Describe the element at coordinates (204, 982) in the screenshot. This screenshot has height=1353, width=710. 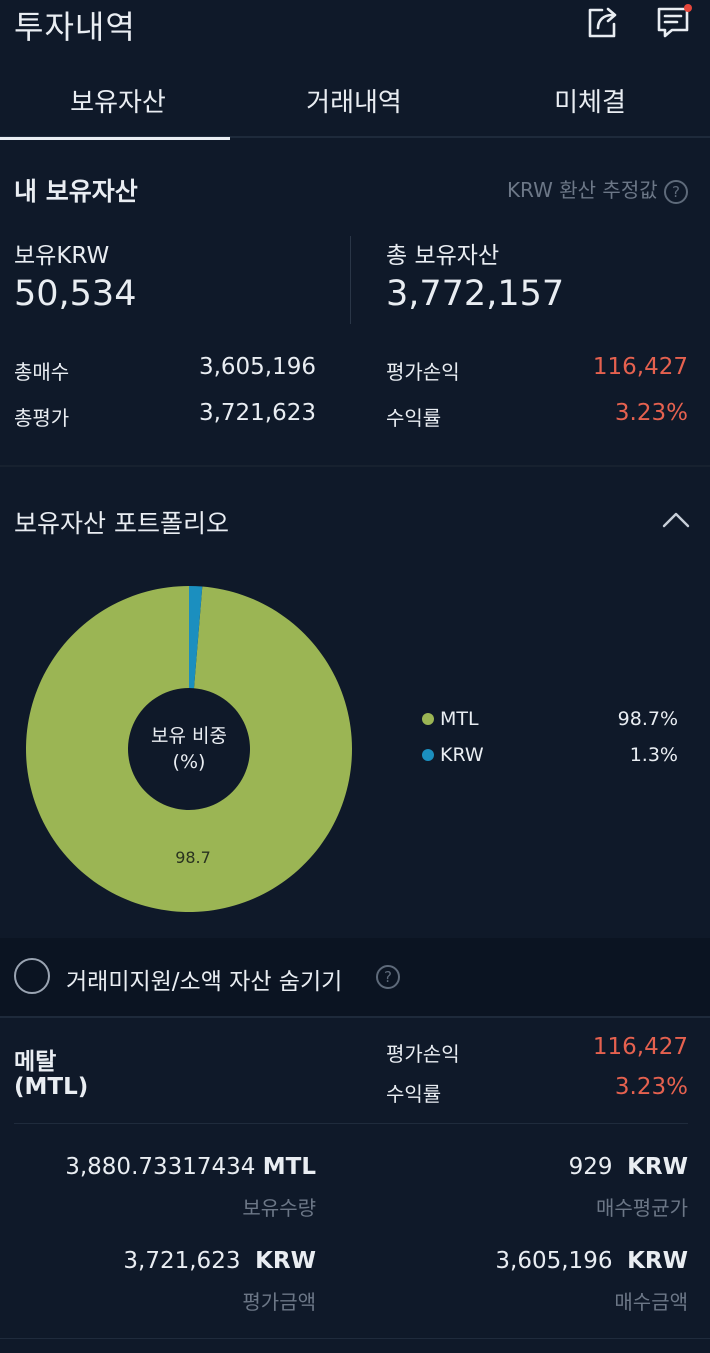
I see `hide-small-assets-label: 거래미지원/소액 자산 숨기기` at that location.